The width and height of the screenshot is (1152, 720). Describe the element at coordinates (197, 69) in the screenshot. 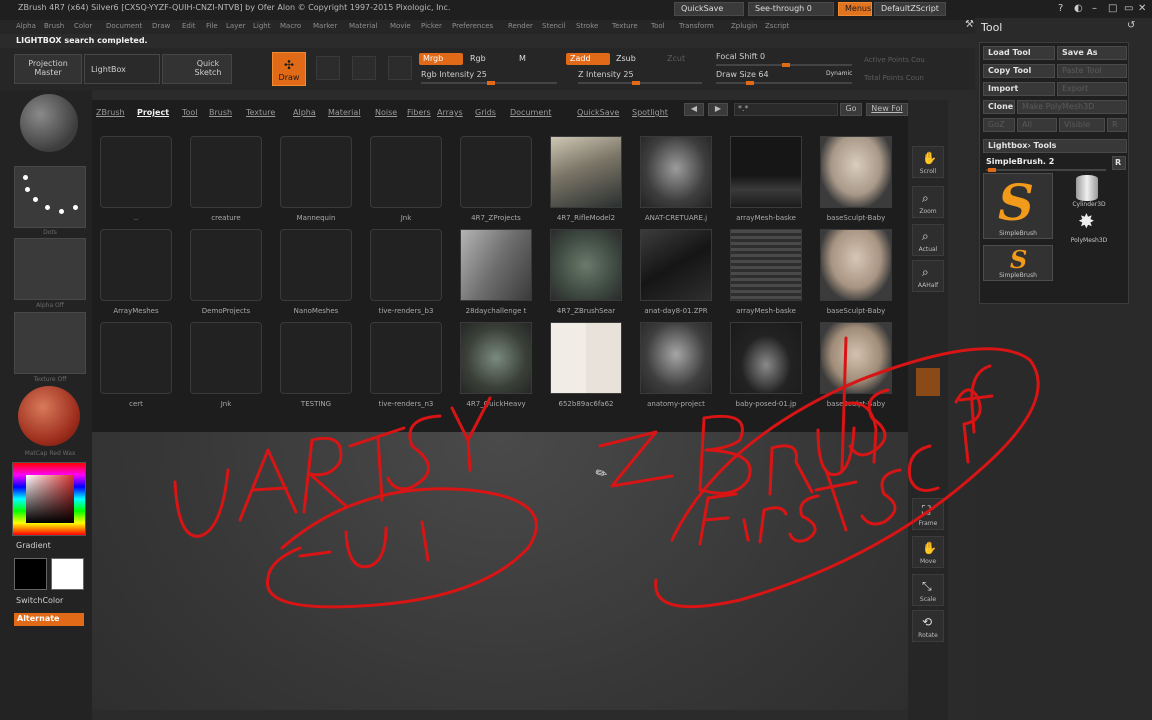

I see `quick-sketch-button: Quick Sketch` at that location.